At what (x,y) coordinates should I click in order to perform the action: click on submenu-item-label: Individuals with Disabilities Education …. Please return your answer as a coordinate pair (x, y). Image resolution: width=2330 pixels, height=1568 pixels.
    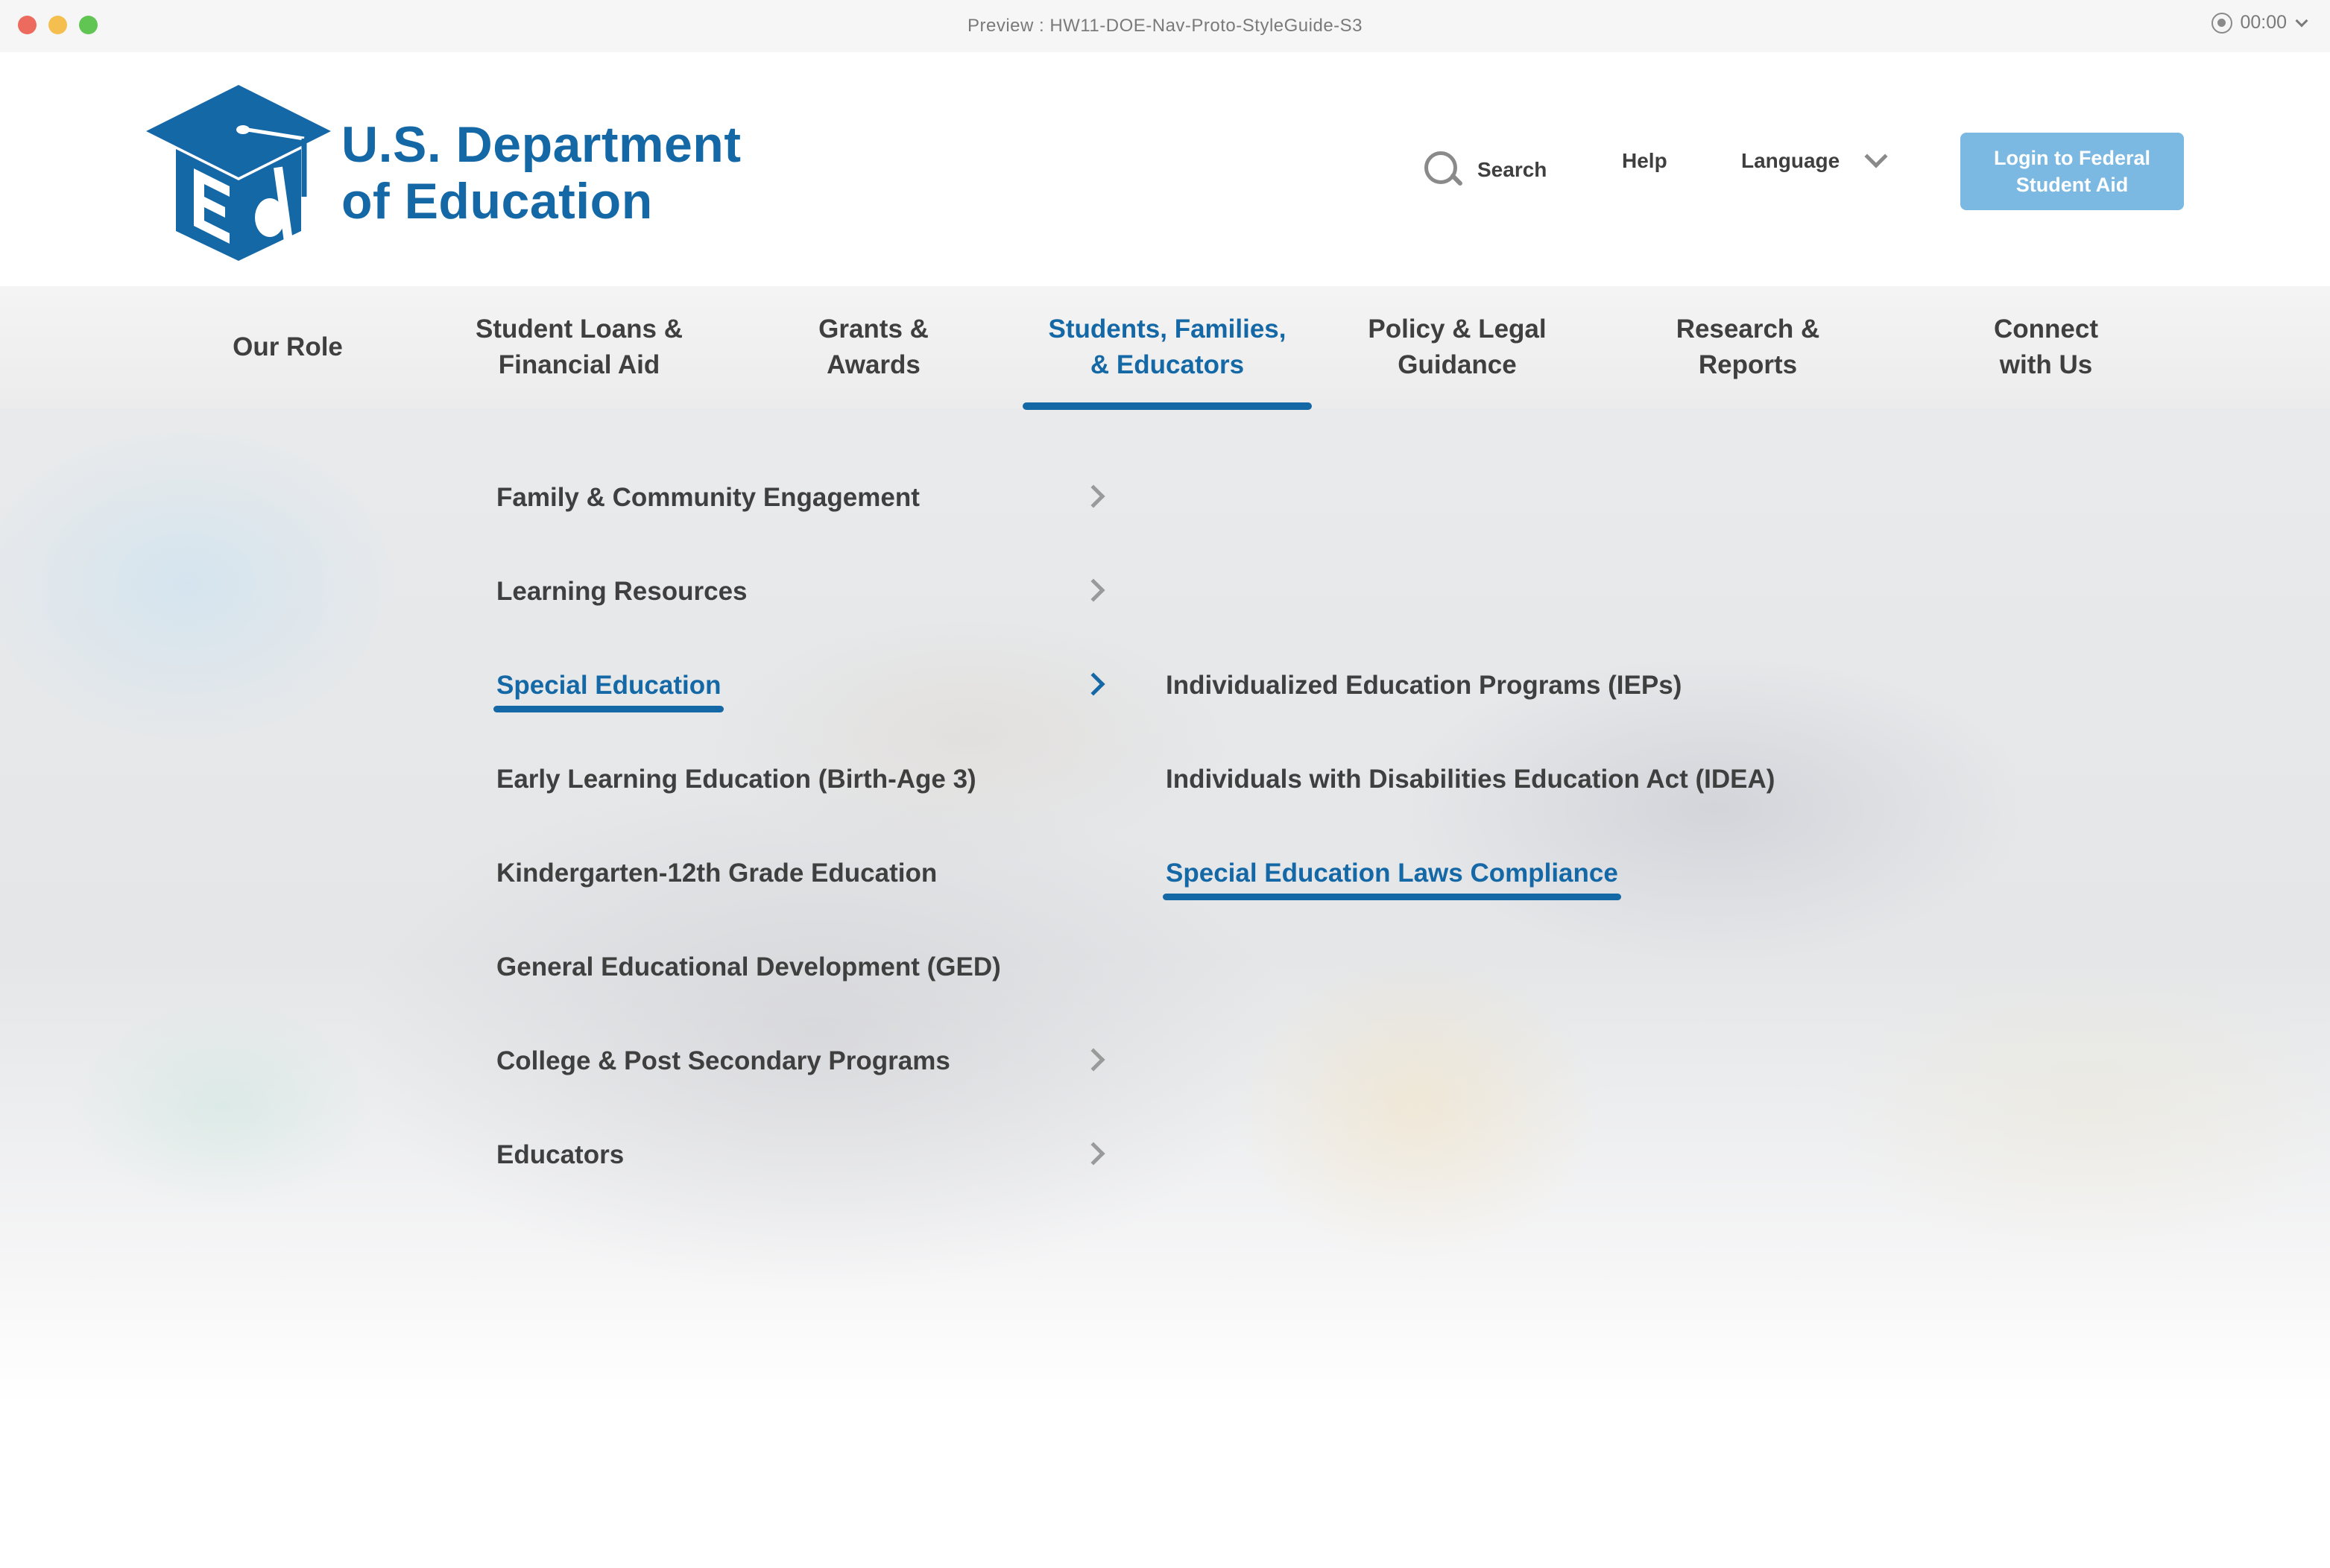
    Looking at the image, I should click on (1470, 780).